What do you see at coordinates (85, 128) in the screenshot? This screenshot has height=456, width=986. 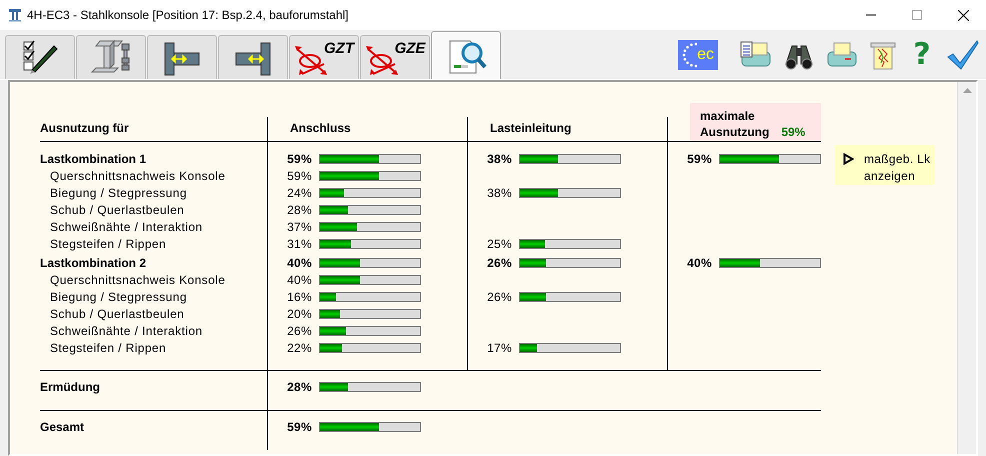 I see `column-header: Ausnutzung für` at bounding box center [85, 128].